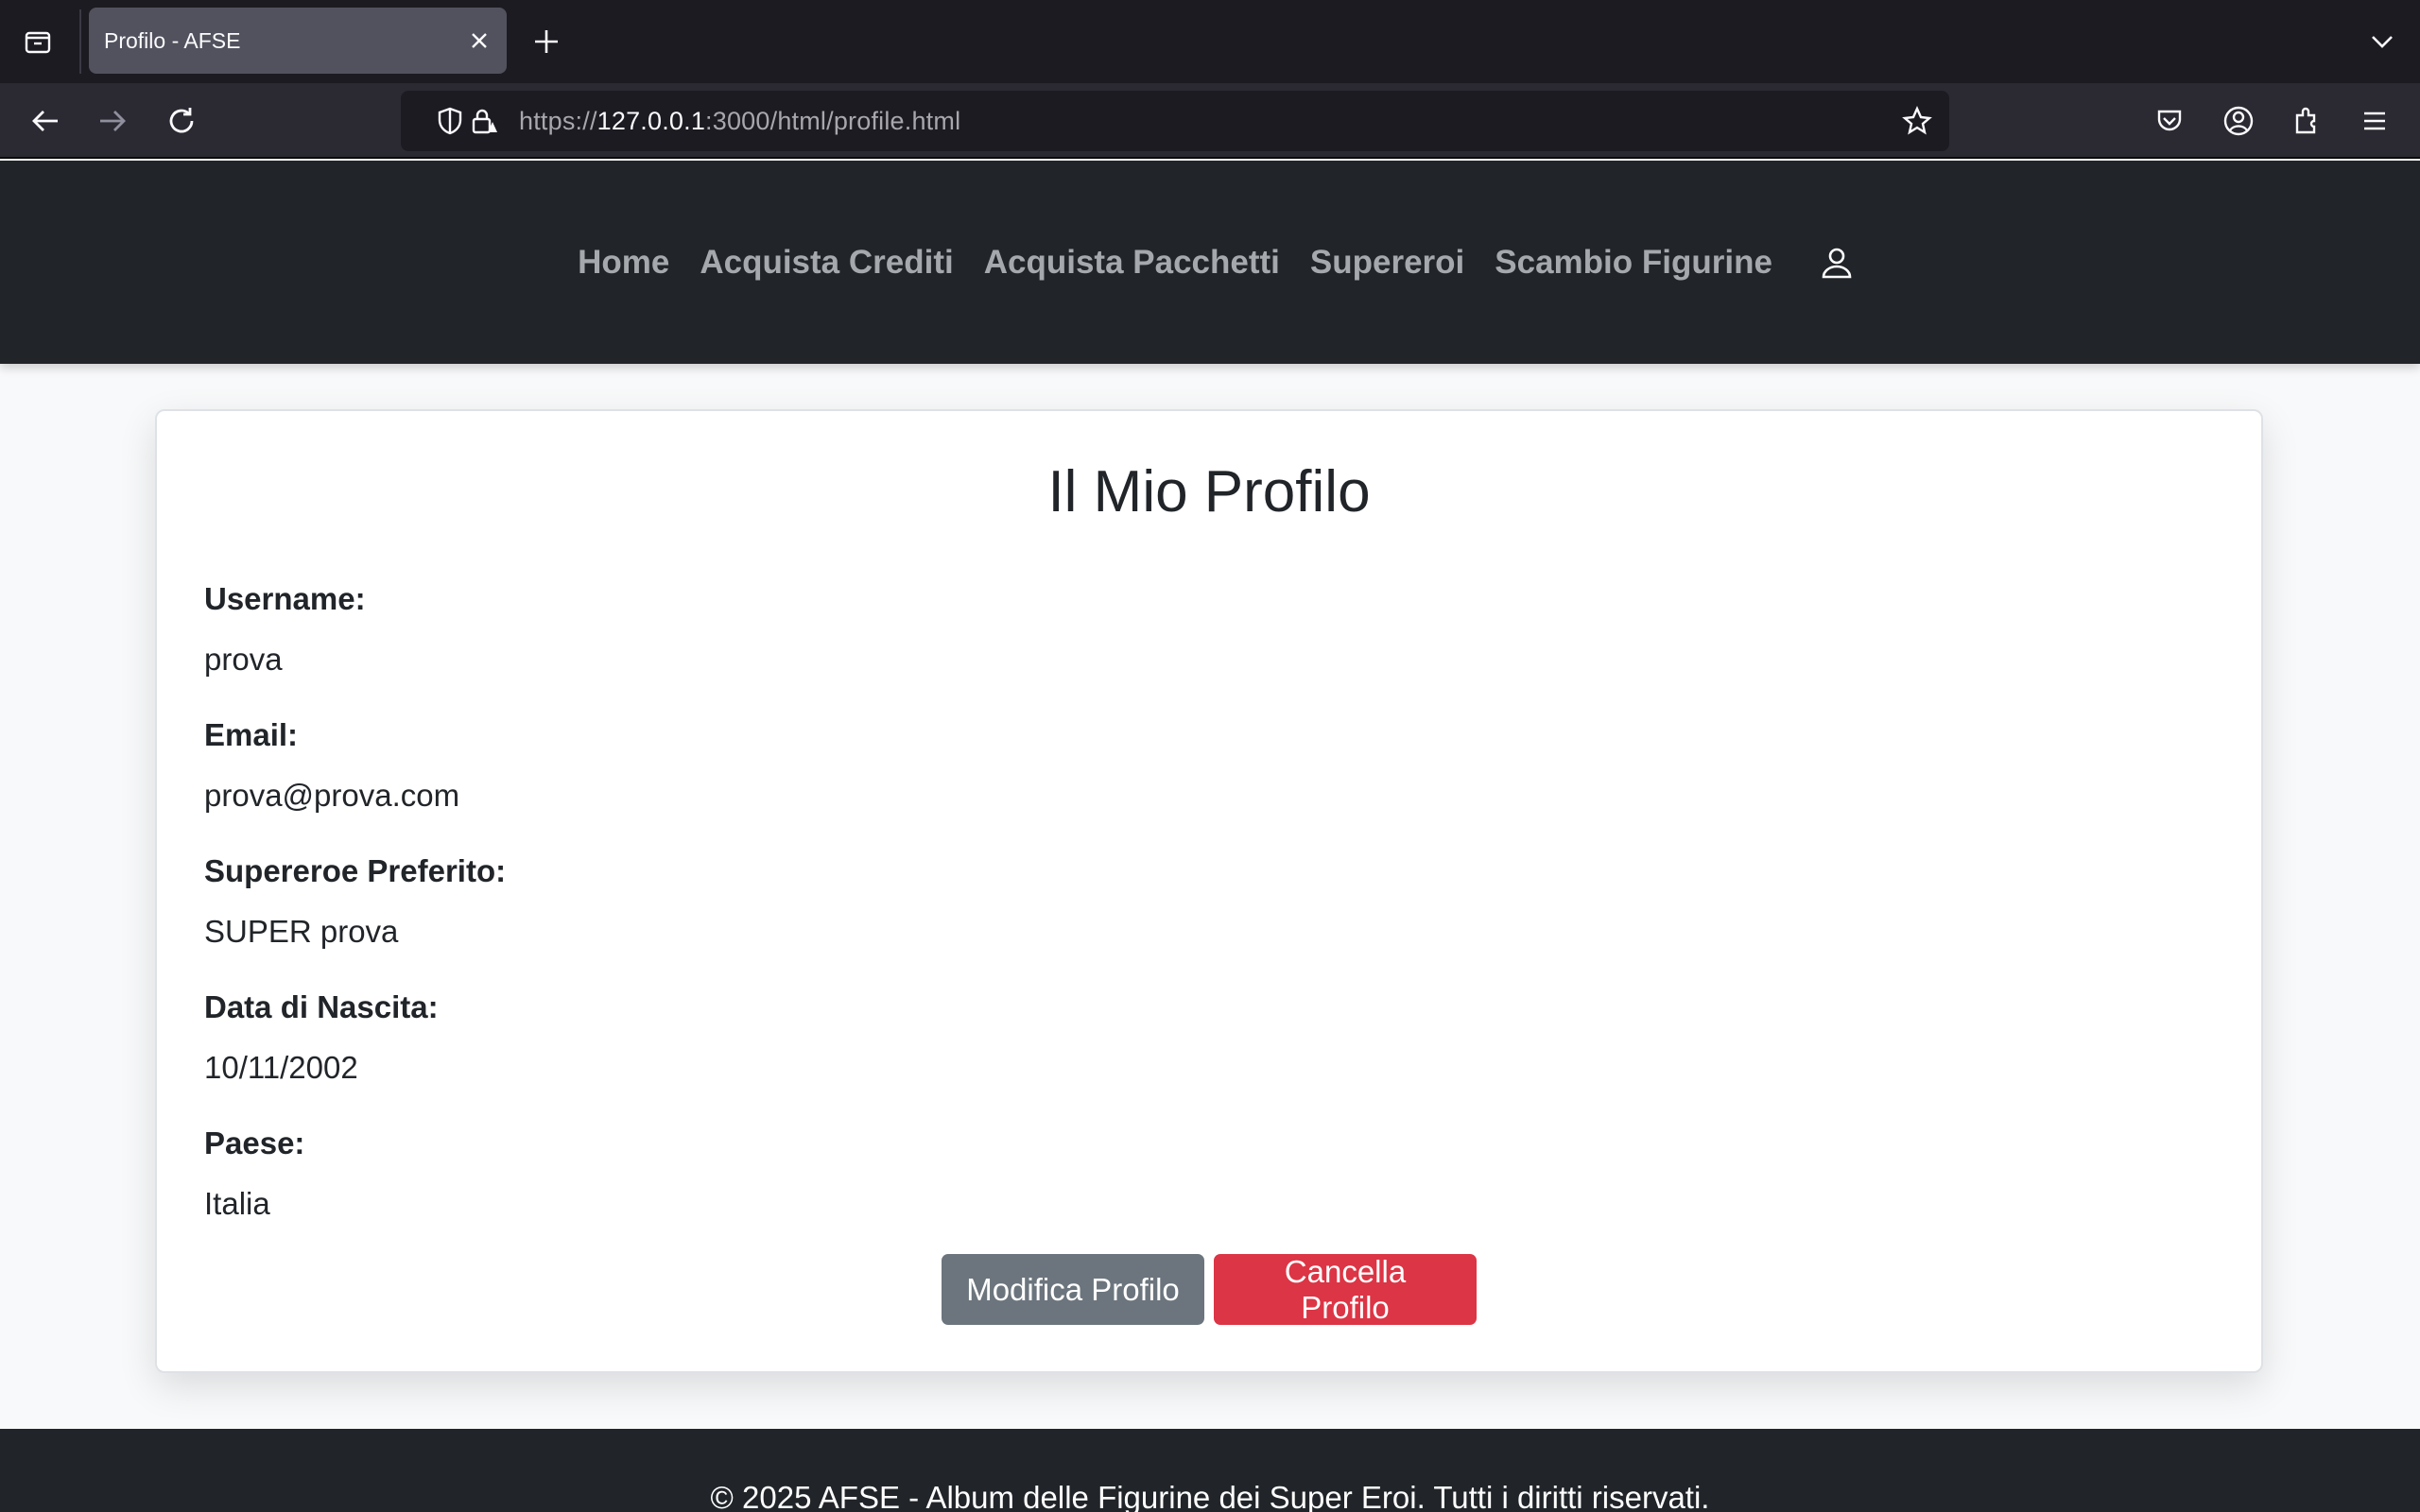 The width and height of the screenshot is (2420, 1512). I want to click on birthdate-value: 10/11/2002, so click(281, 1067).